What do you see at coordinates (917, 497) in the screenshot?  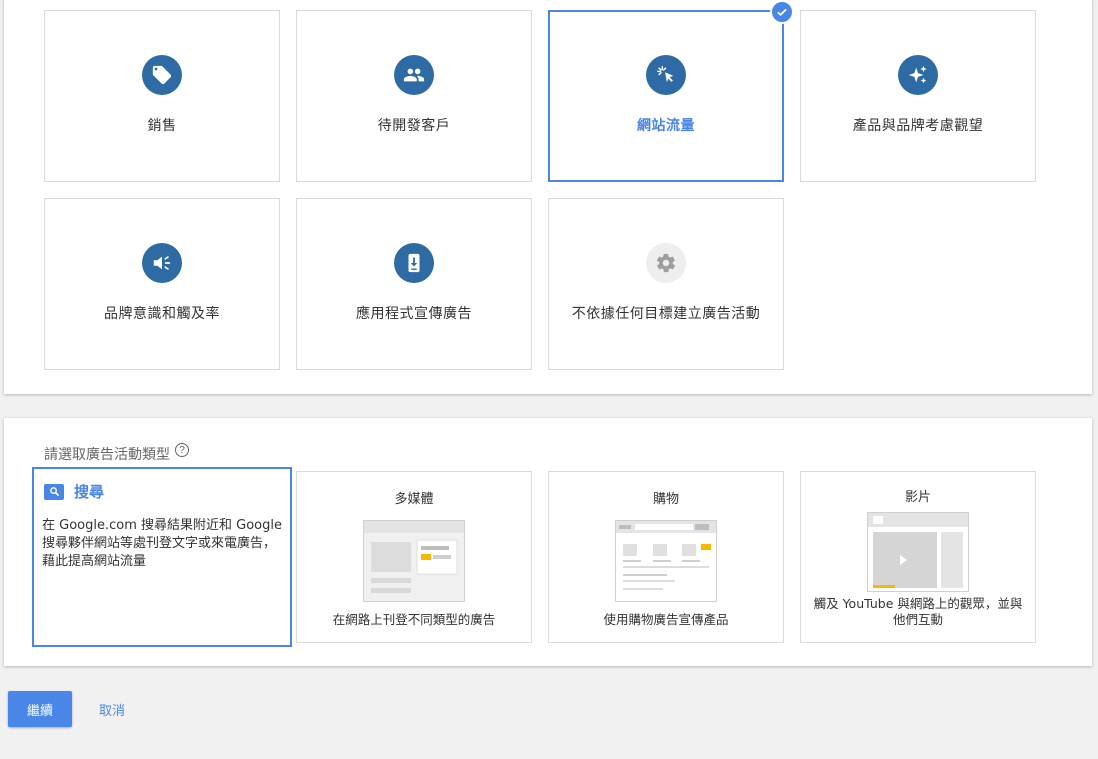 I see `video-title: 影片` at bounding box center [917, 497].